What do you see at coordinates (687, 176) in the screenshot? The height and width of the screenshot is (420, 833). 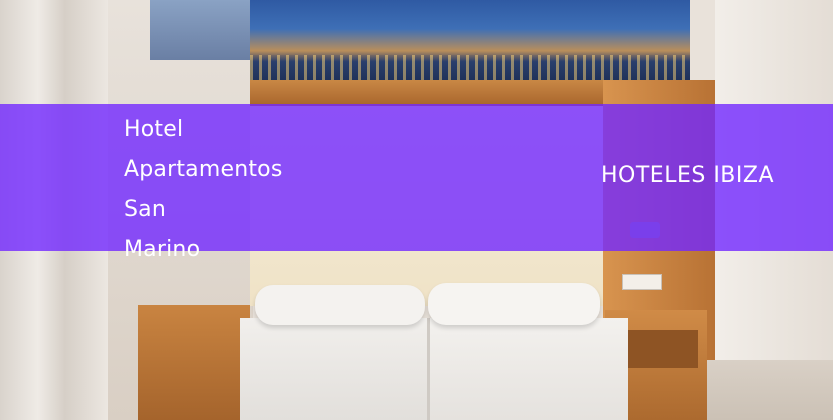 I see `category-label: HOTELES IBIZA` at bounding box center [687, 176].